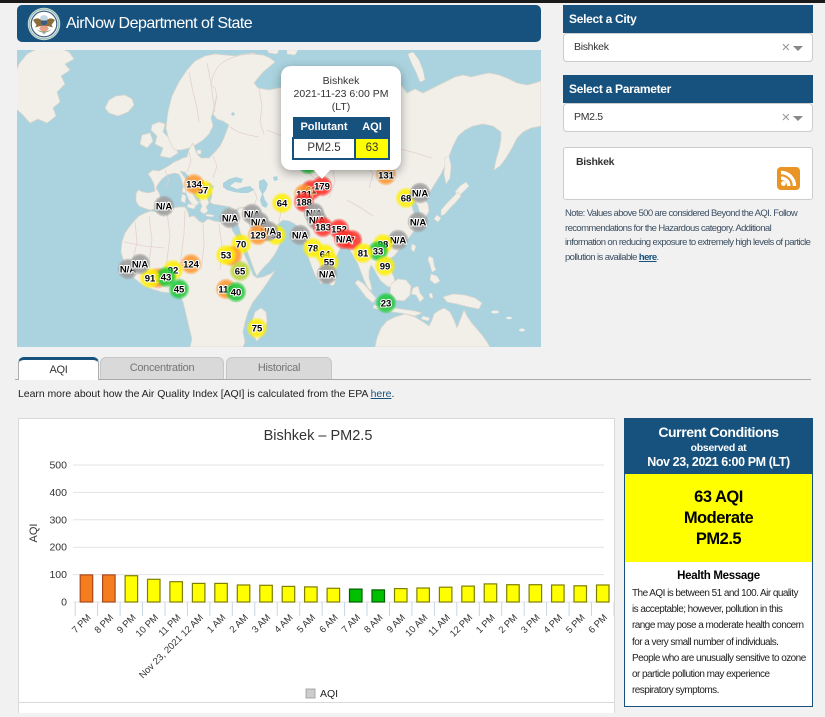  What do you see at coordinates (147, 625) in the screenshot?
I see `svg-text: 10 PM` at bounding box center [147, 625].